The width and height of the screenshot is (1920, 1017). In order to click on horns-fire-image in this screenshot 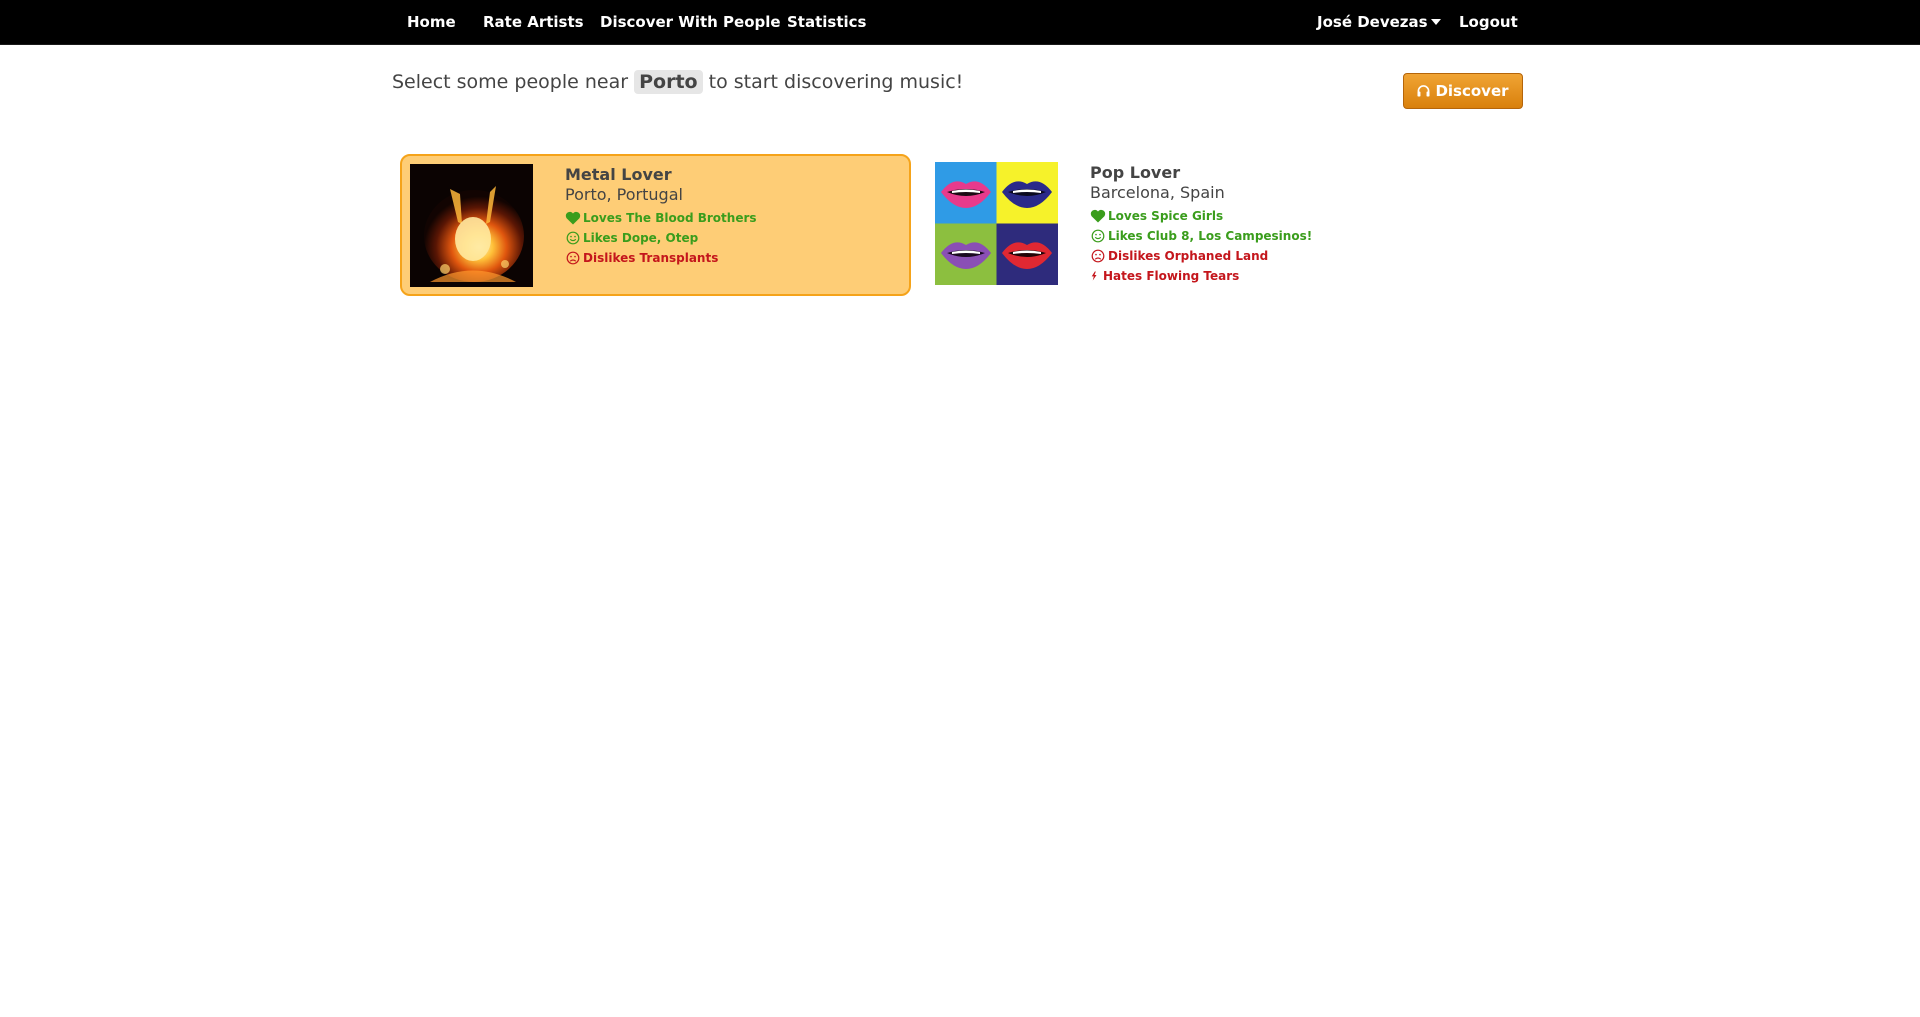, I will do `click(471, 225)`.